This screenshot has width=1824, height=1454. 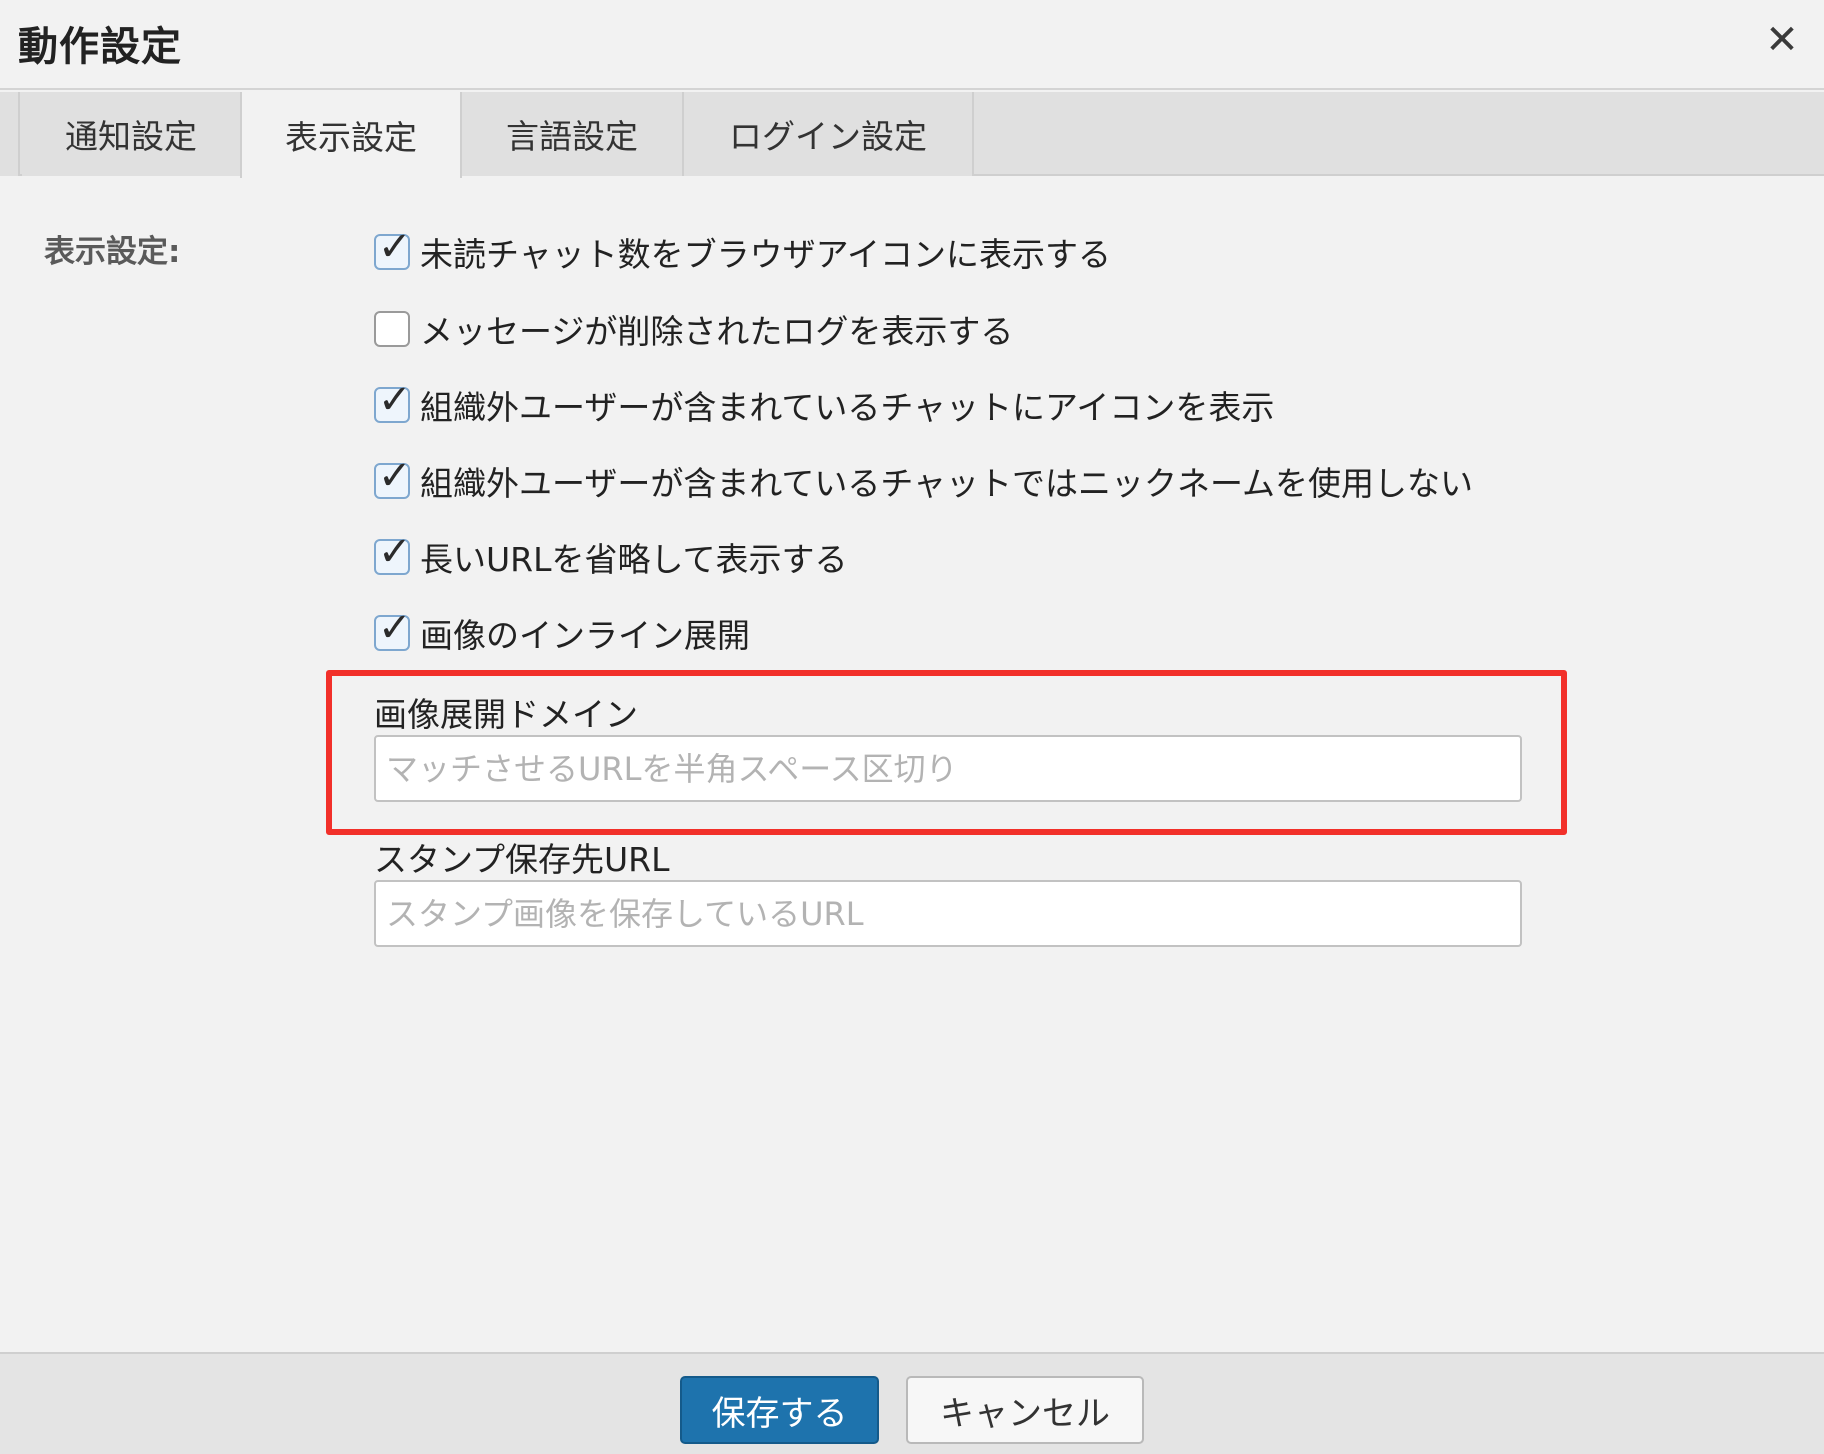 I want to click on dialog-footer: 保存する キャンセル, so click(x=912, y=1403).